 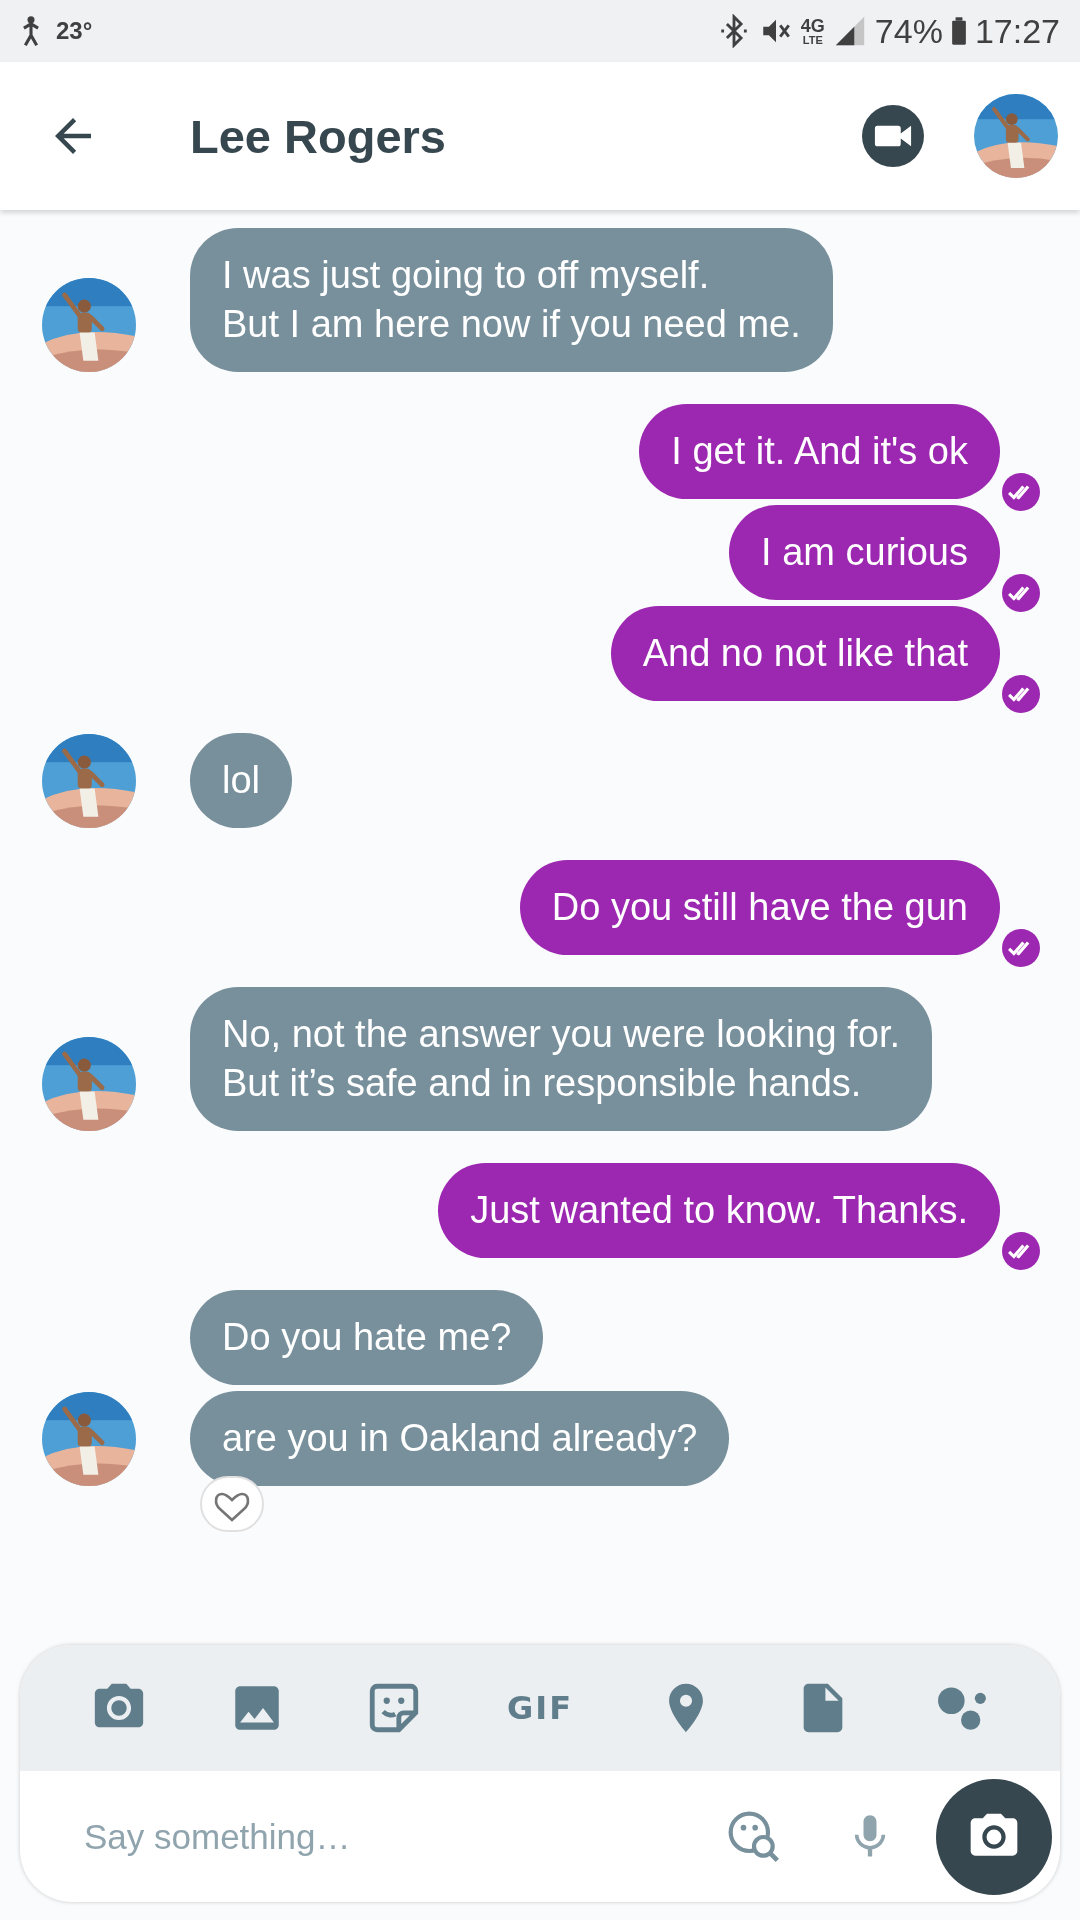 I want to click on message-bubble: Do you hate me?, so click(x=367, y=1337).